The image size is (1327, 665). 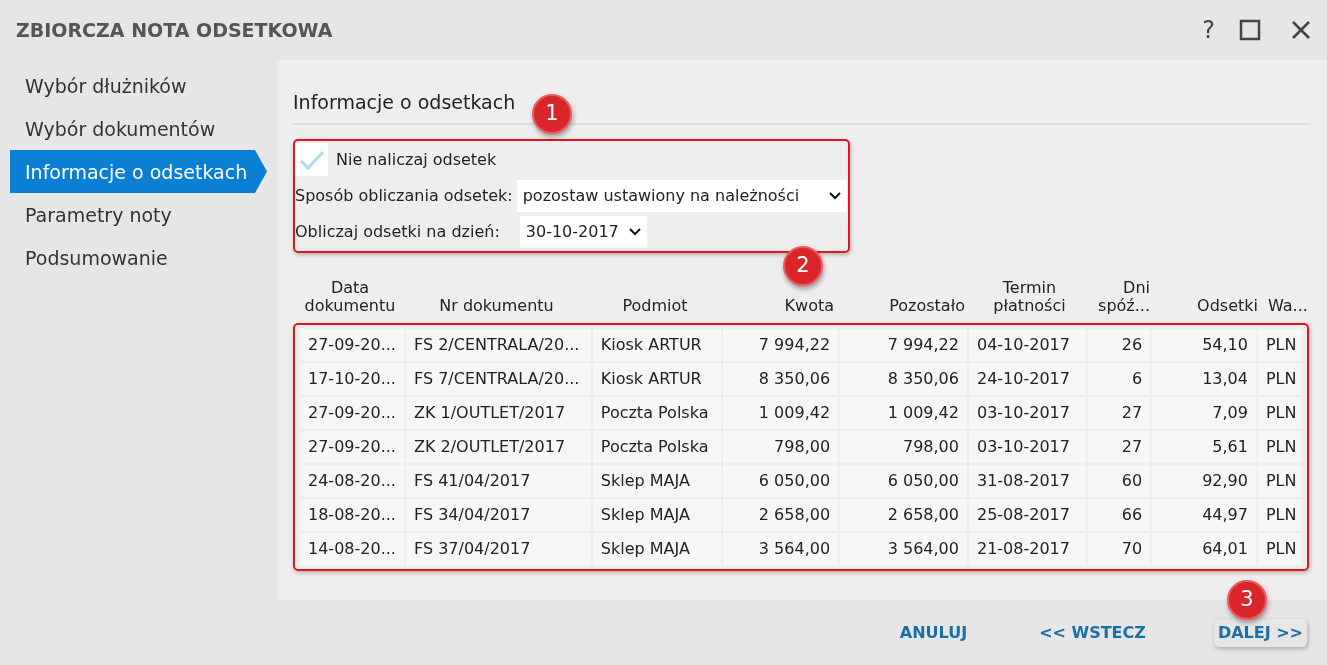 What do you see at coordinates (1247, 600) in the screenshot?
I see `callout-badge: 3` at bounding box center [1247, 600].